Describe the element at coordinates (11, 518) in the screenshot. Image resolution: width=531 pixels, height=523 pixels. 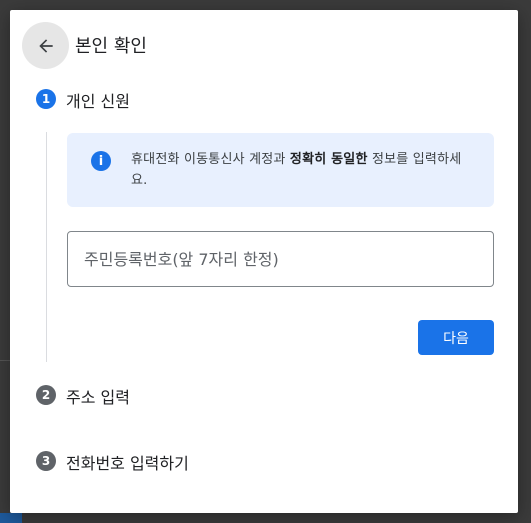
I see `backdrop-blue-strip` at that location.